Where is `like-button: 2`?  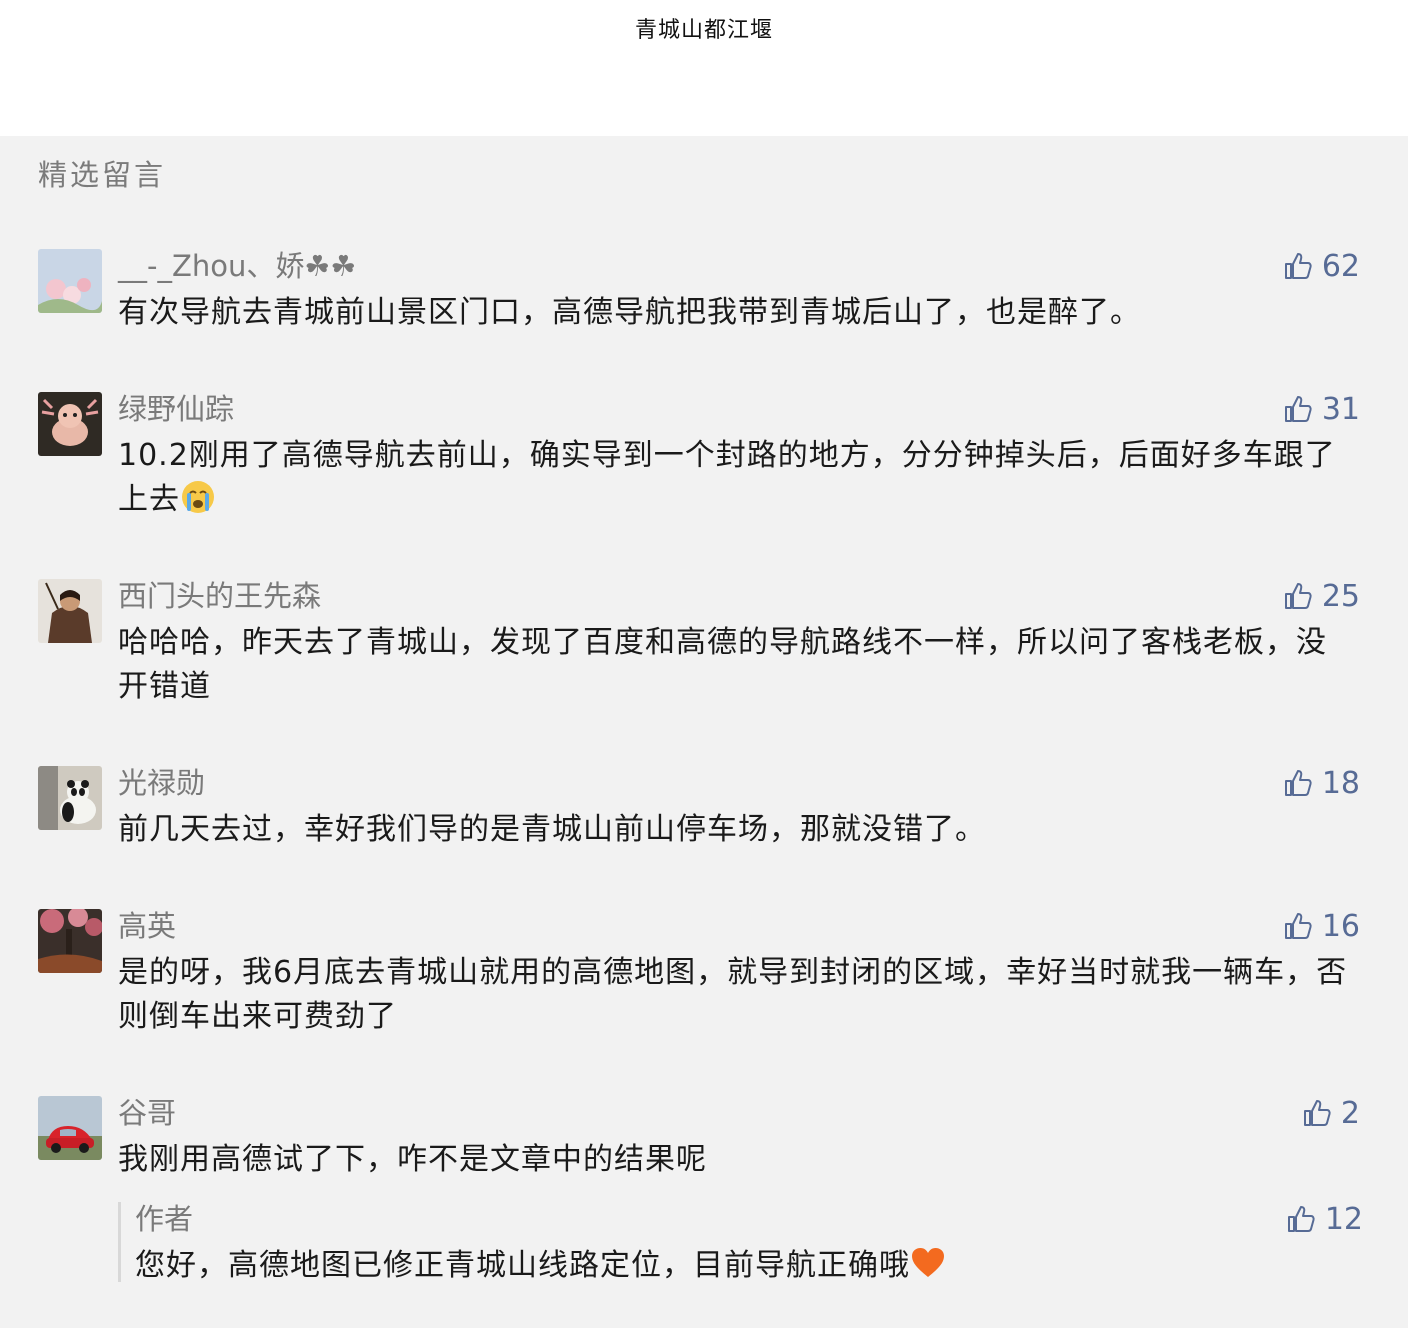 like-button: 2 is located at coordinates (1330, 1113).